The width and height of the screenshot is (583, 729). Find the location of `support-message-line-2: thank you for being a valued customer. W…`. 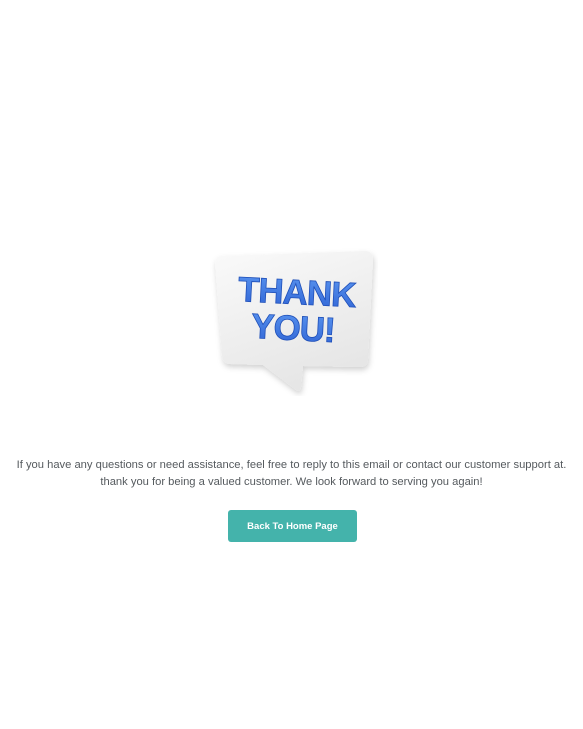

support-message-line-2: thank you for being a valued customer. W… is located at coordinates (291, 481).